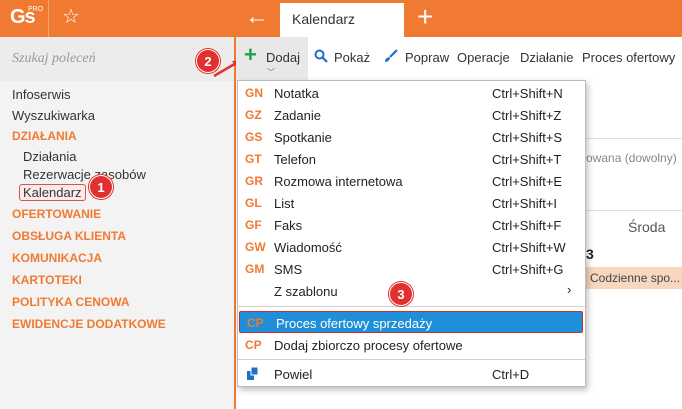 The image size is (682, 409). I want to click on new-tab-plus-icon: +, so click(425, 17).